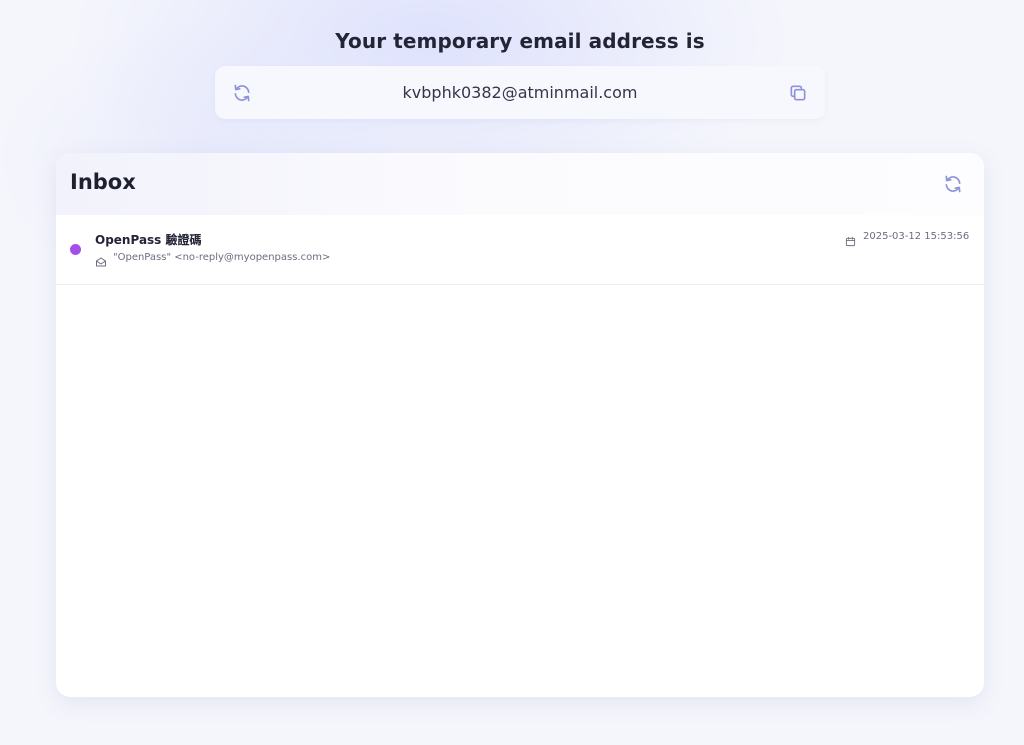 Image resolution: width=1024 pixels, height=745 pixels. I want to click on email-address-bar: kvbphk0382@atminmail.com, so click(520, 92).